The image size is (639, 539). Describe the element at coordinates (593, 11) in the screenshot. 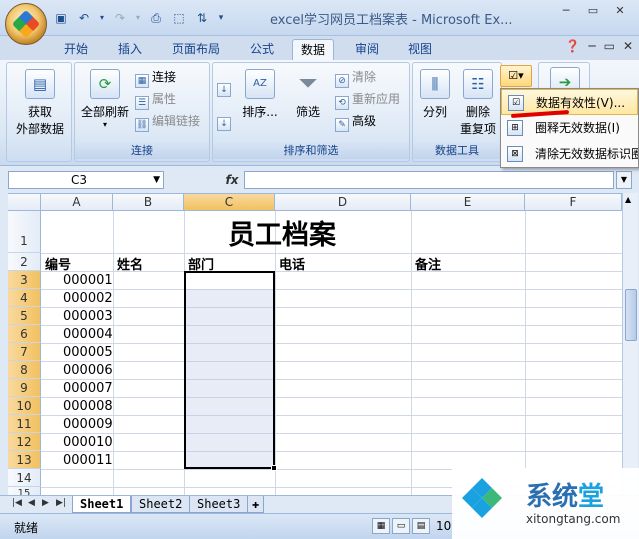

I see `maximize-button: ▭` at that location.